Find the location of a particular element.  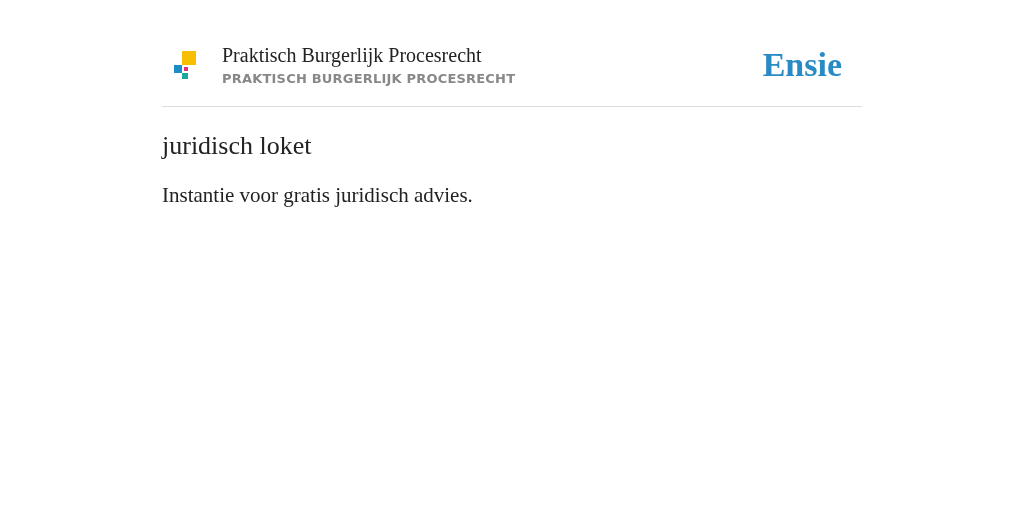

site-title: Praktisch Burgerlijk Procesrecht is located at coordinates (352, 55).